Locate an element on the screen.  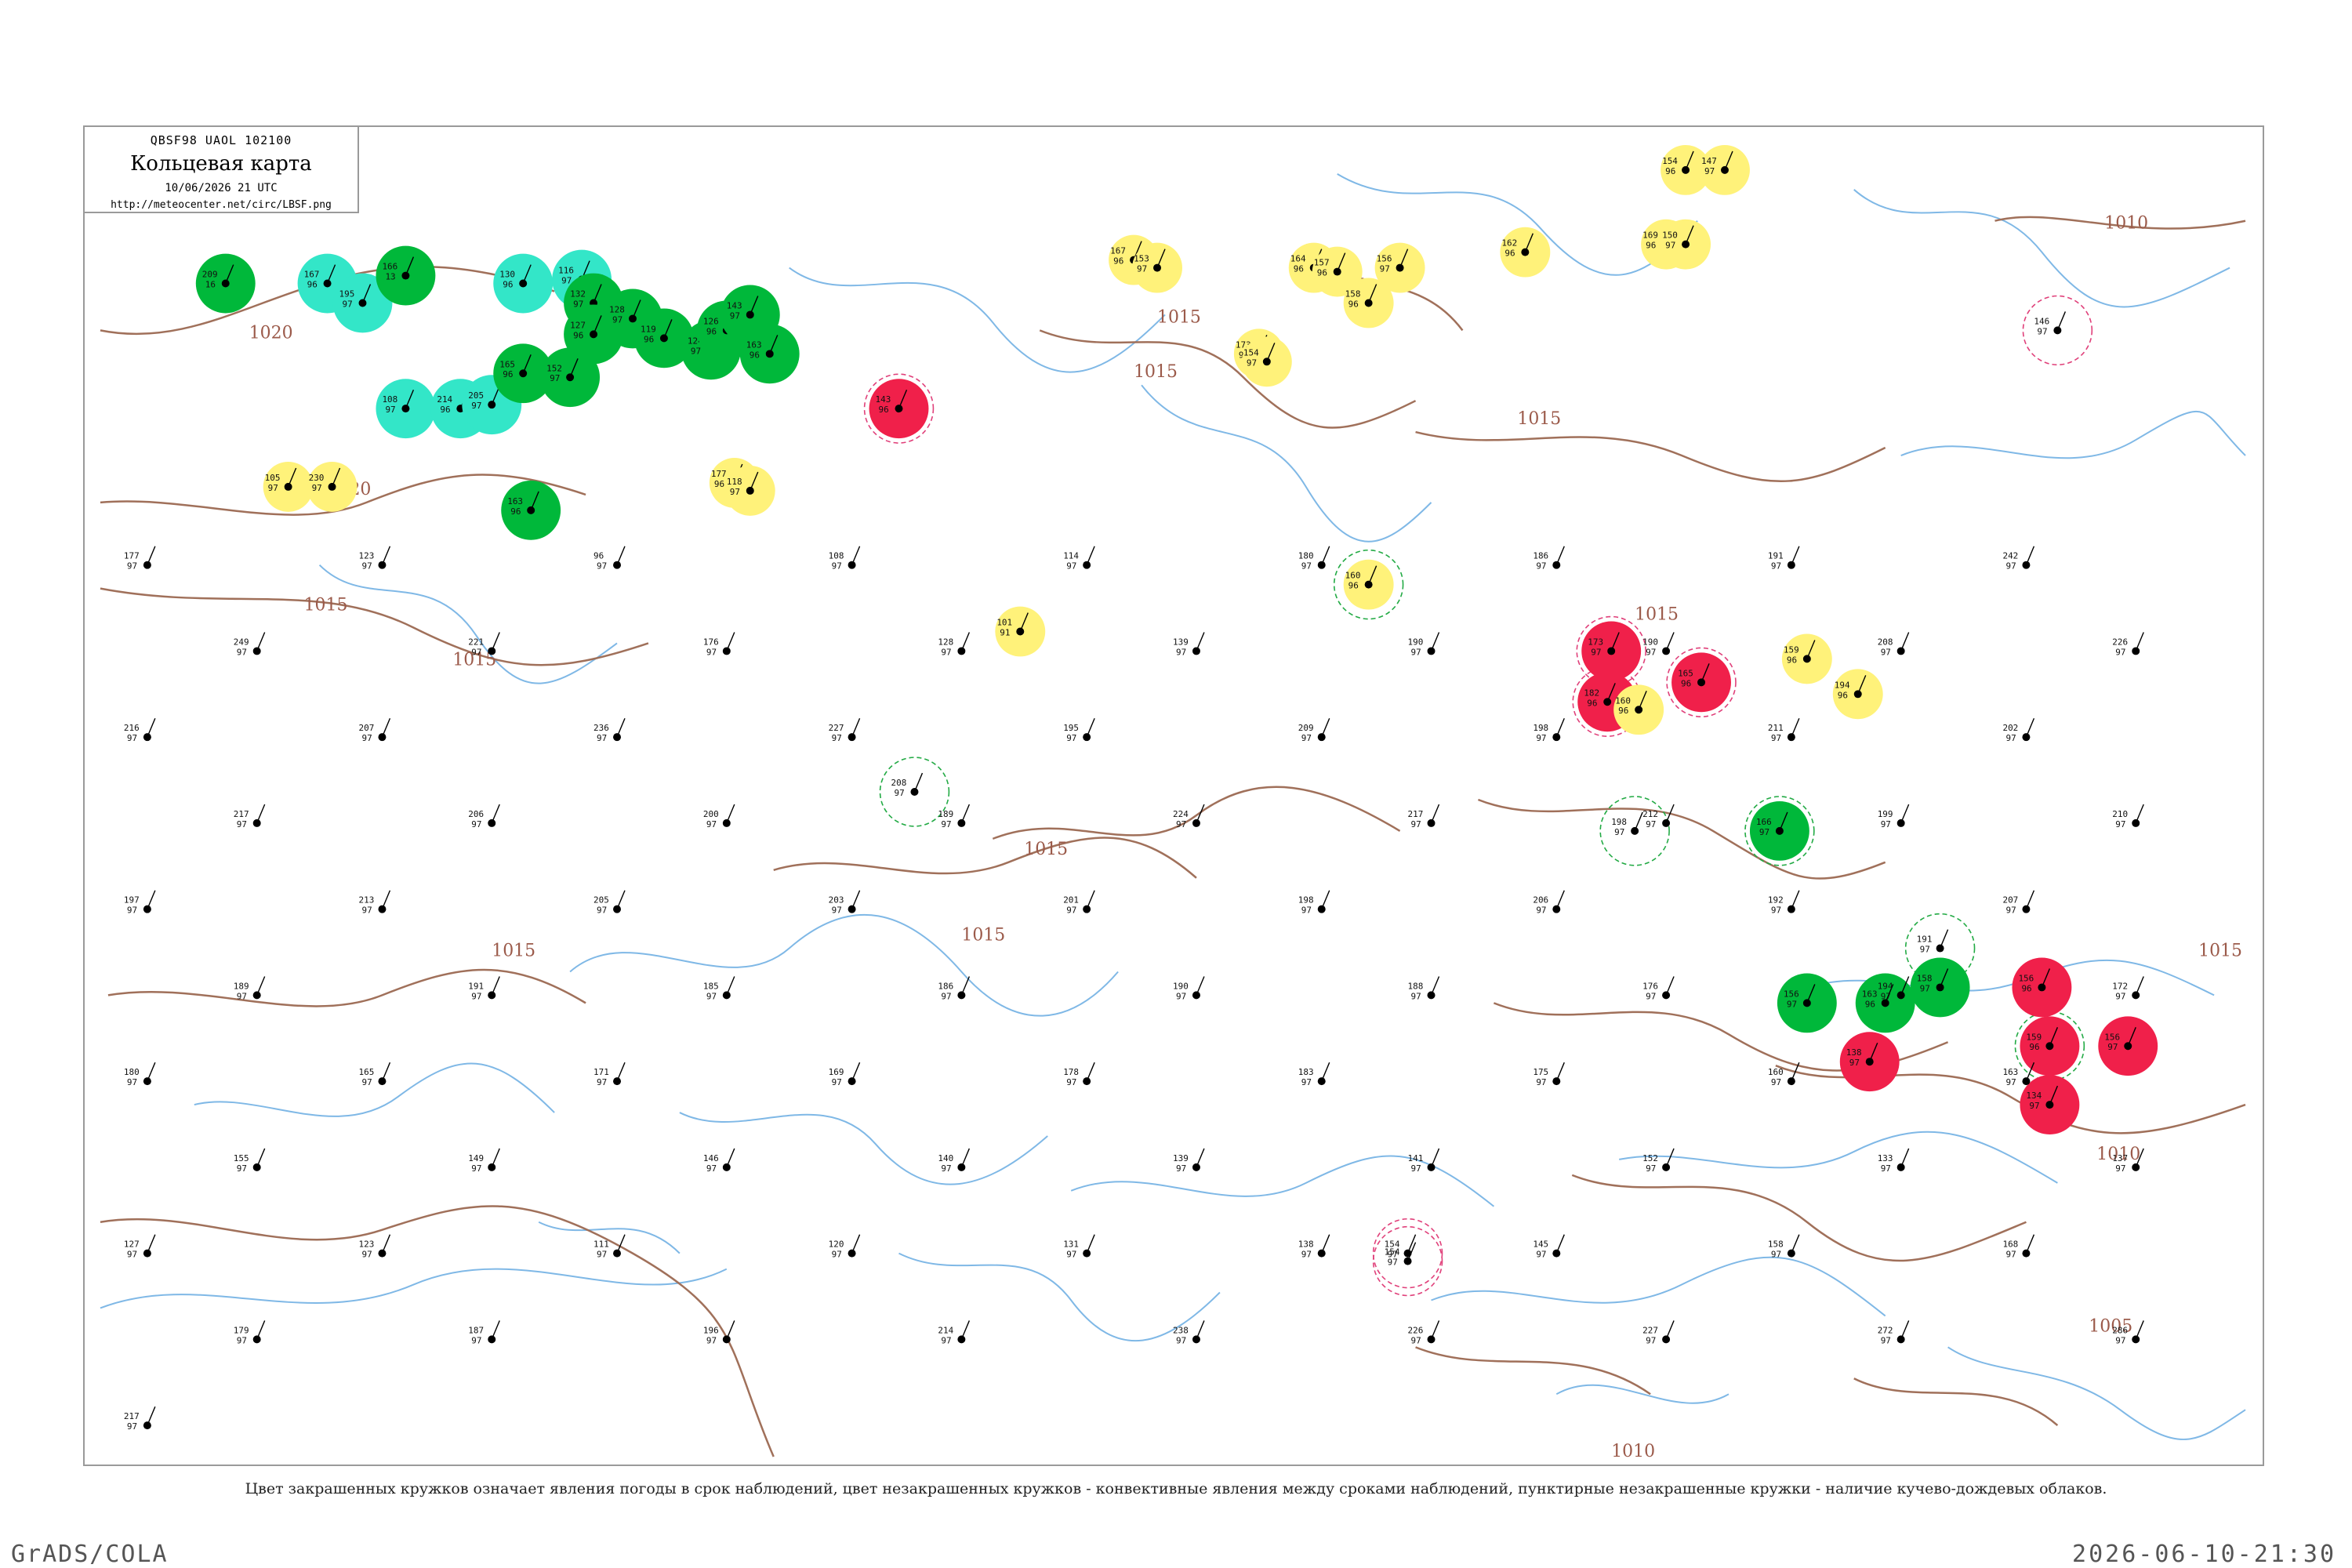
weather-station: 17397 is located at coordinates (1611, 651).